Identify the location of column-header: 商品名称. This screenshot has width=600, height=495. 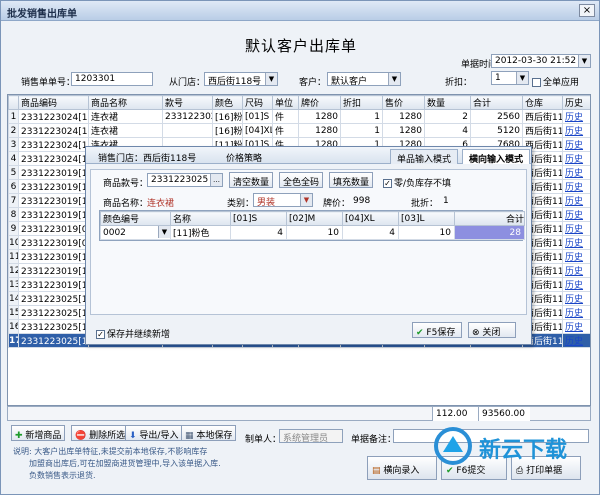
(125, 102).